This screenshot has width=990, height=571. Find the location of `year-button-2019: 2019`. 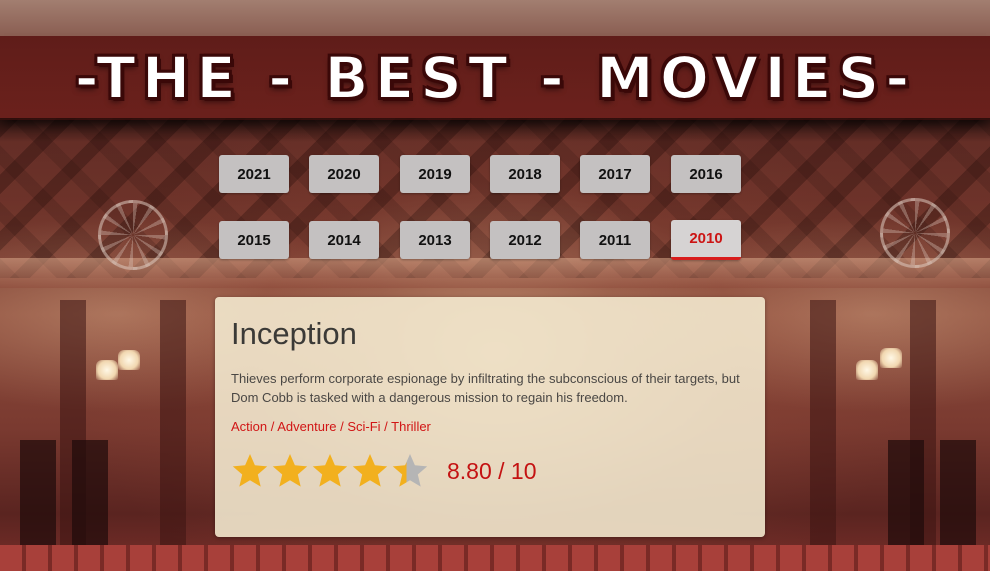

year-button-2019: 2019 is located at coordinates (435, 174).